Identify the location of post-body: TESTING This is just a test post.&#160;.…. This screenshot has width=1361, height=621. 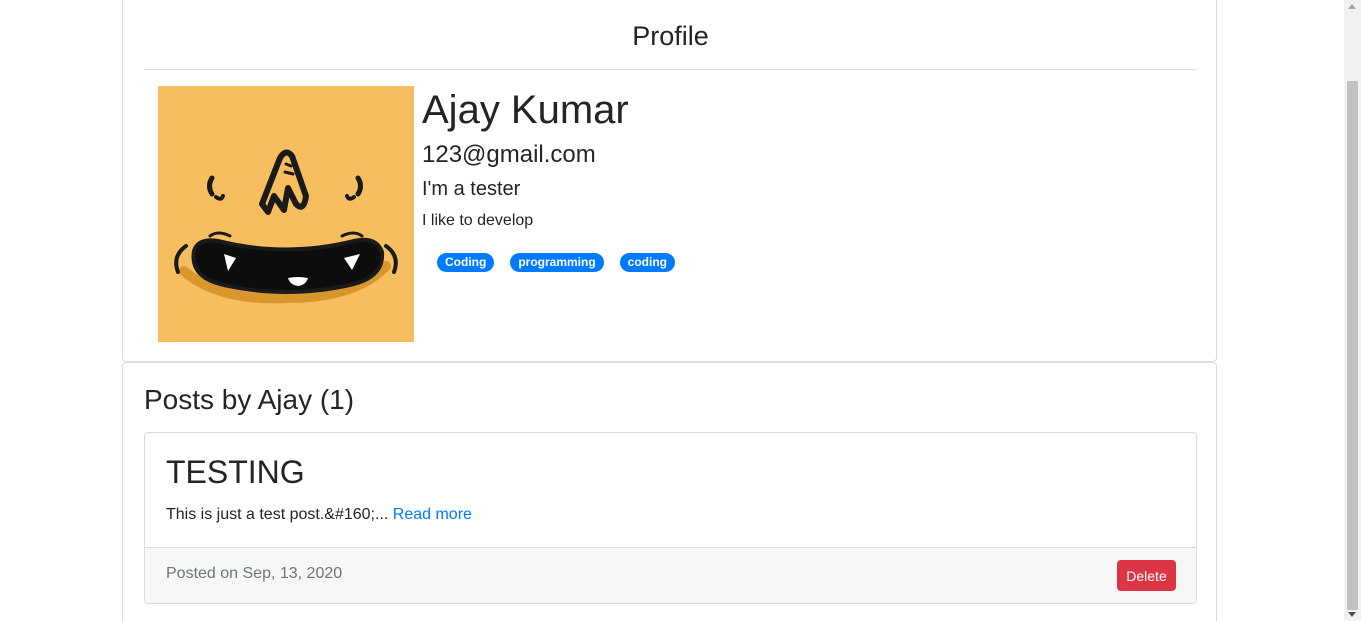
(670, 490).